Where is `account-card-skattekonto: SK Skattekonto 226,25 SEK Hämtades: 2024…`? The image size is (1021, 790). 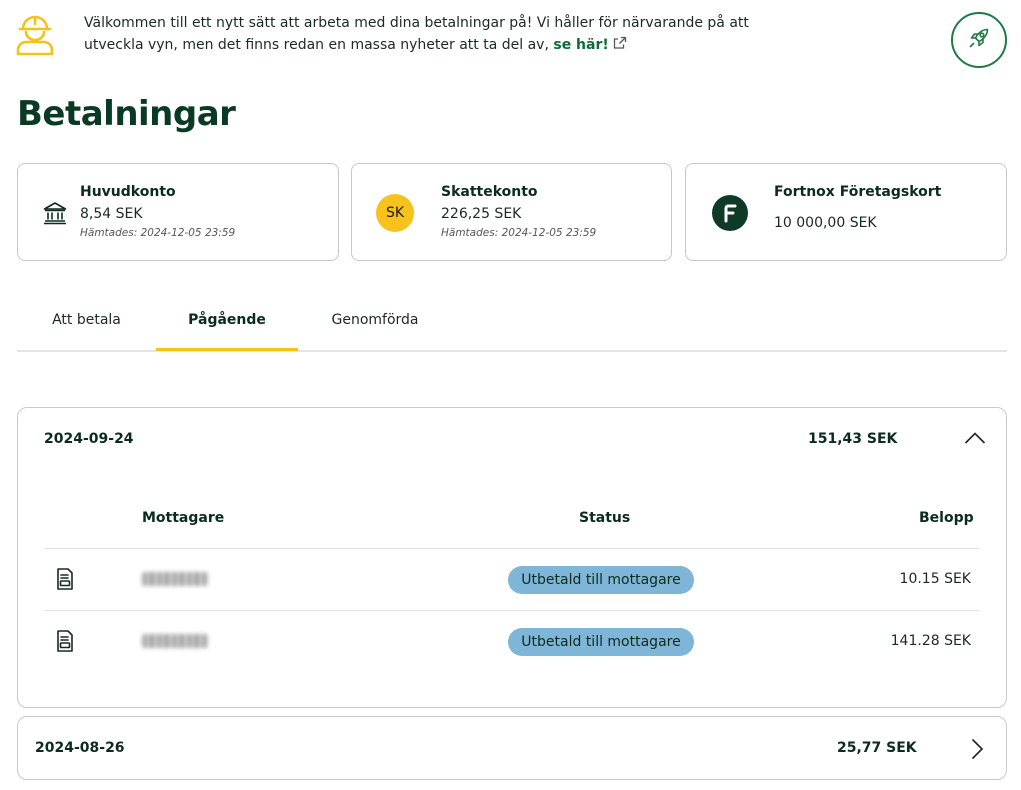 account-card-skattekonto: SK Skattekonto 226,25 SEK Hämtades: 2024… is located at coordinates (511, 212).